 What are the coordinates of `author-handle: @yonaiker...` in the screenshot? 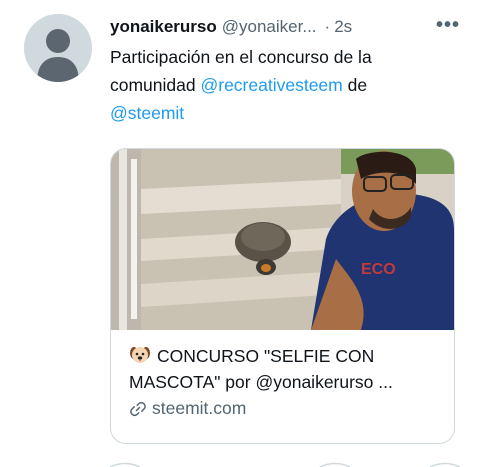 It's located at (269, 27).